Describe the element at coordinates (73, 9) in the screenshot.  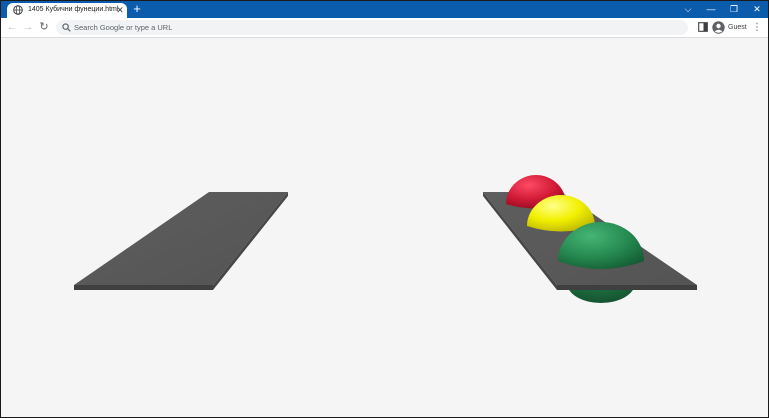
I see `tab-title: 1405 Кубични фунеции.html` at that location.